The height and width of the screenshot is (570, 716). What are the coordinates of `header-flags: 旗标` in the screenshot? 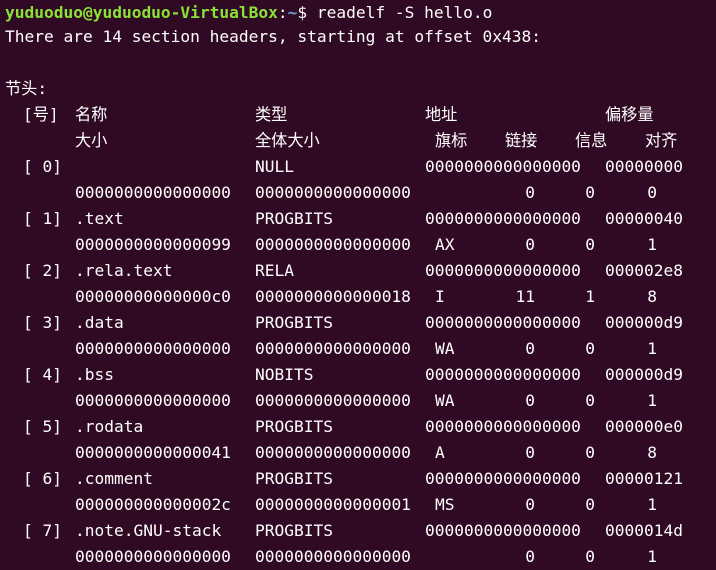 It's located at (451, 140).